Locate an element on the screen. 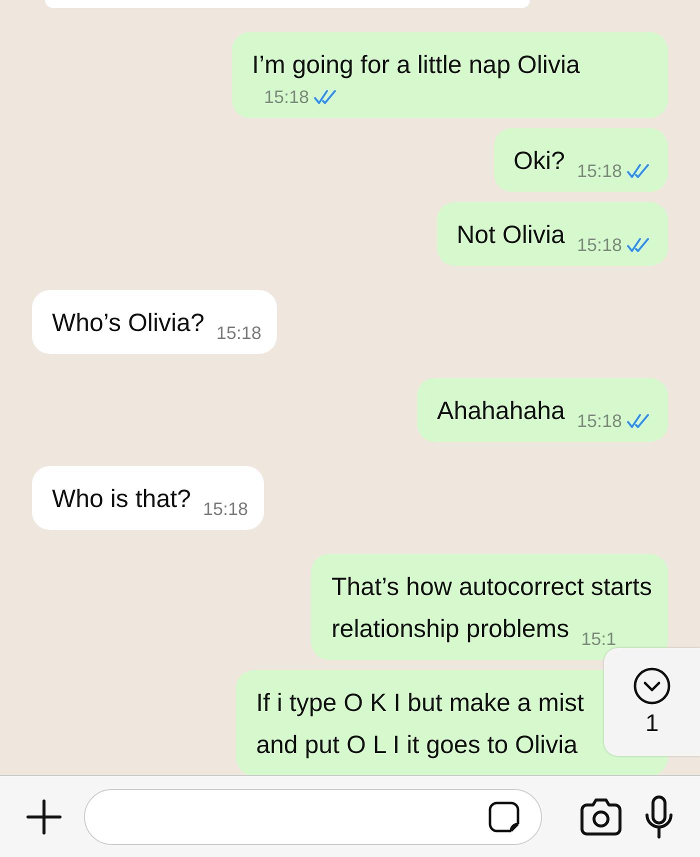  message-text: Who is that? is located at coordinates (121, 499).